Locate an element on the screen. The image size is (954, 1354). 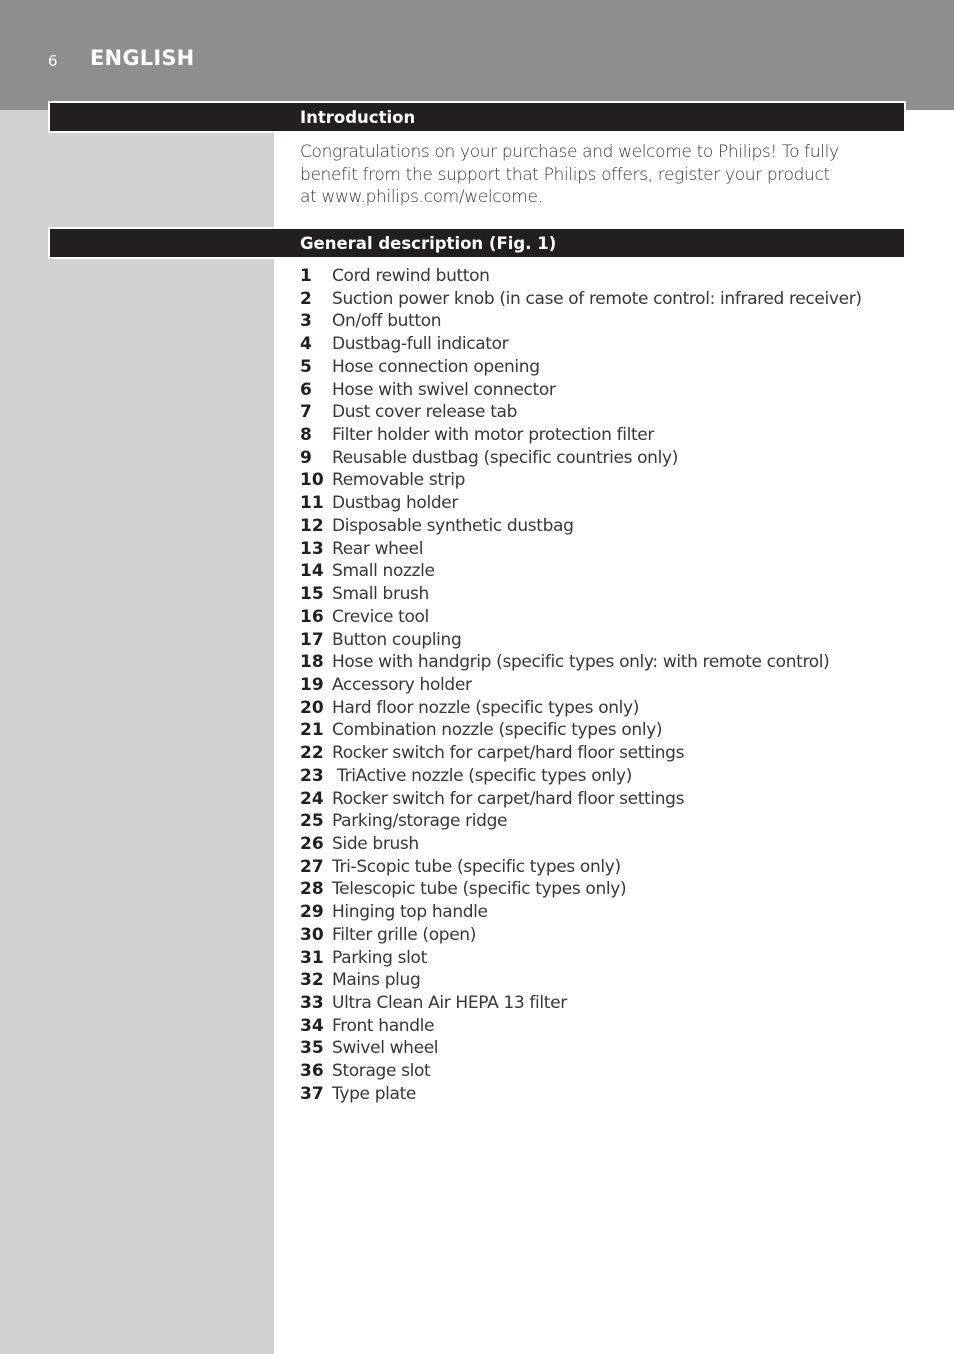
part-label: Hinging top handle is located at coordinates (410, 912).